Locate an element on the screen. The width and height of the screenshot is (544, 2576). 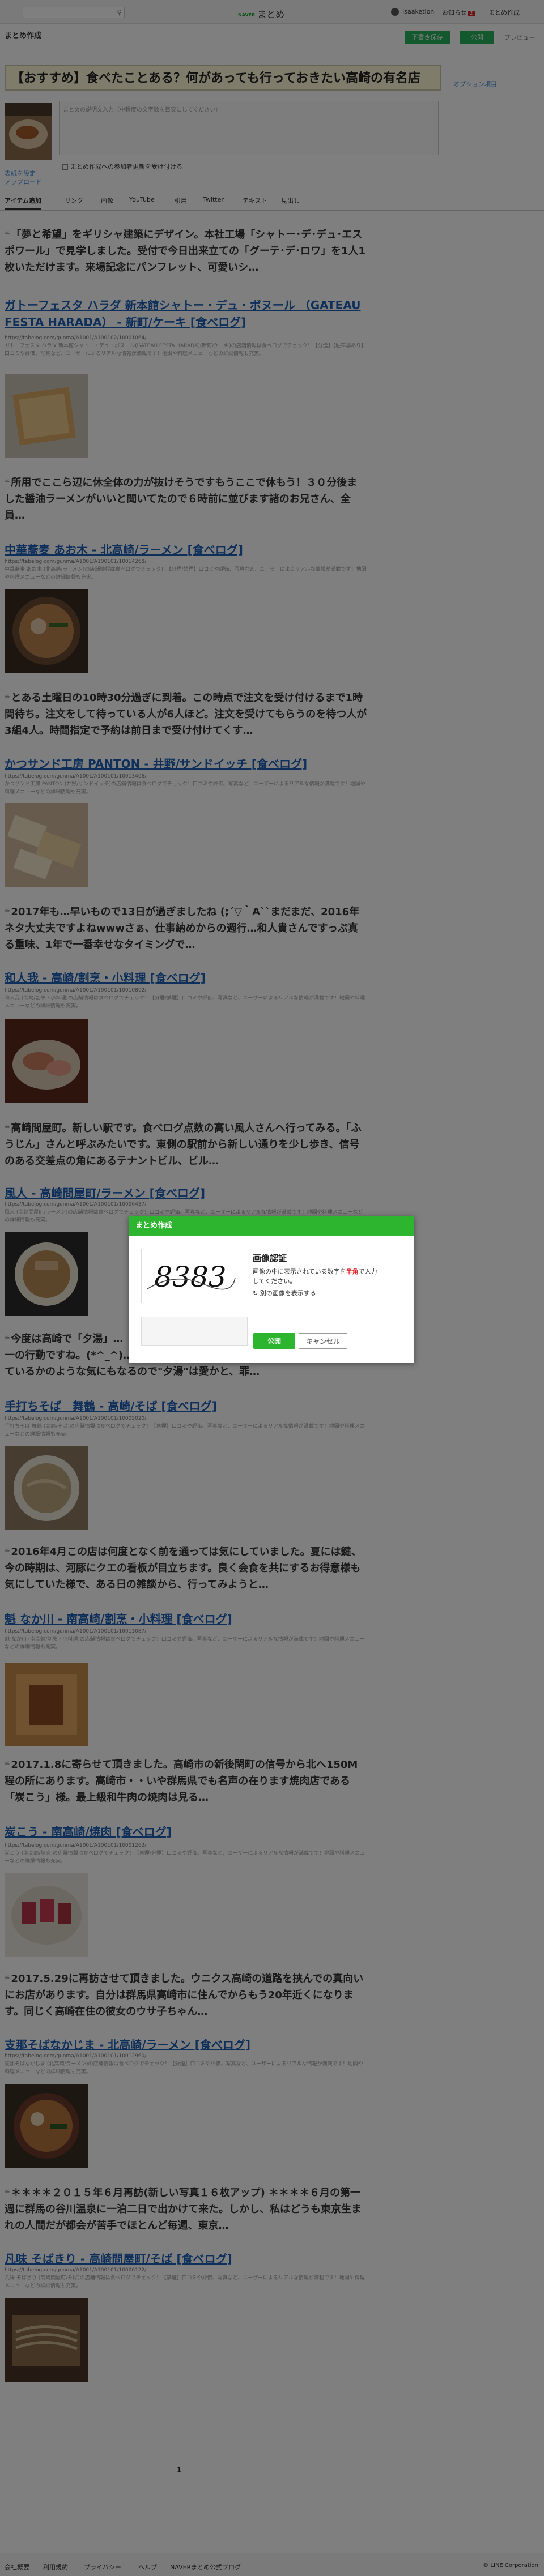
refresh-captcha-link: ↻ 別の画像を表示する is located at coordinates (284, 1293).